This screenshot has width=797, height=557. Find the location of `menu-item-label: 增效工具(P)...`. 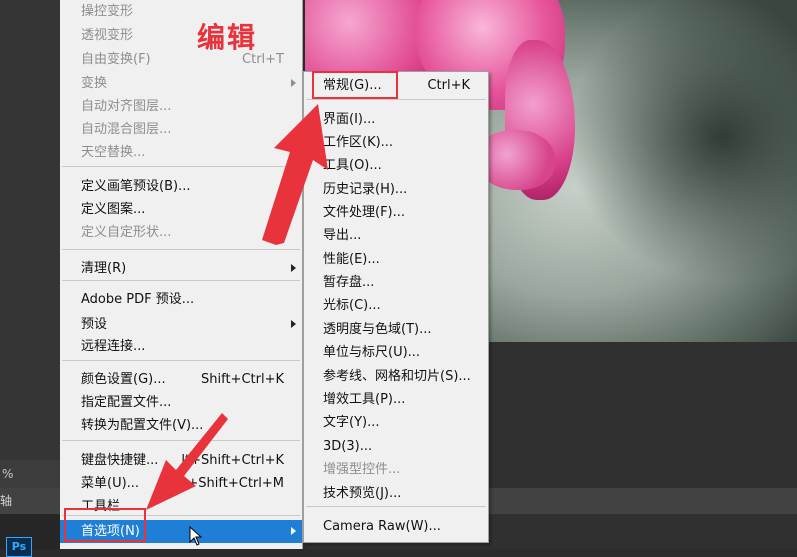

menu-item-label: 增效工具(P)... is located at coordinates (364, 399).